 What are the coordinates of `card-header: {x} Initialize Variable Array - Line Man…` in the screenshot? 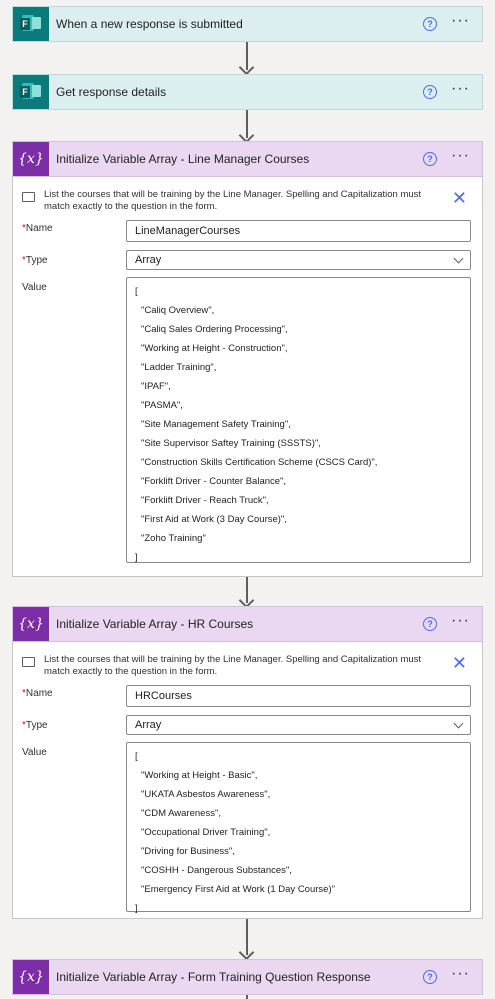 It's located at (247, 159).